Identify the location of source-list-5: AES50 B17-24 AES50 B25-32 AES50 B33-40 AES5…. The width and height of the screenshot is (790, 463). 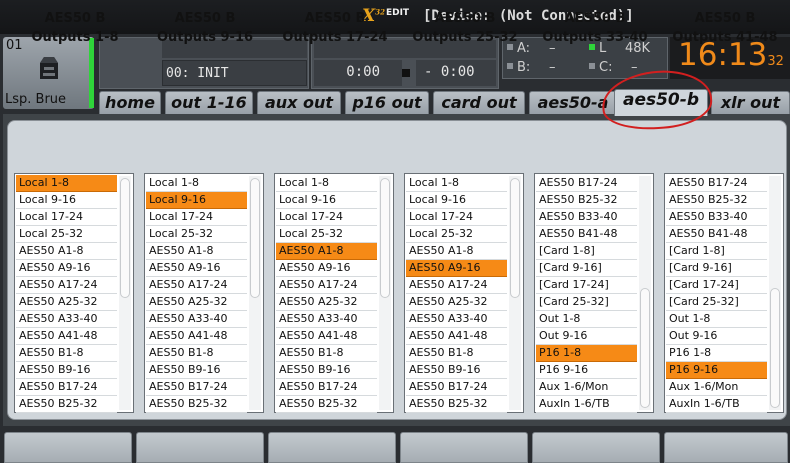
(594, 293).